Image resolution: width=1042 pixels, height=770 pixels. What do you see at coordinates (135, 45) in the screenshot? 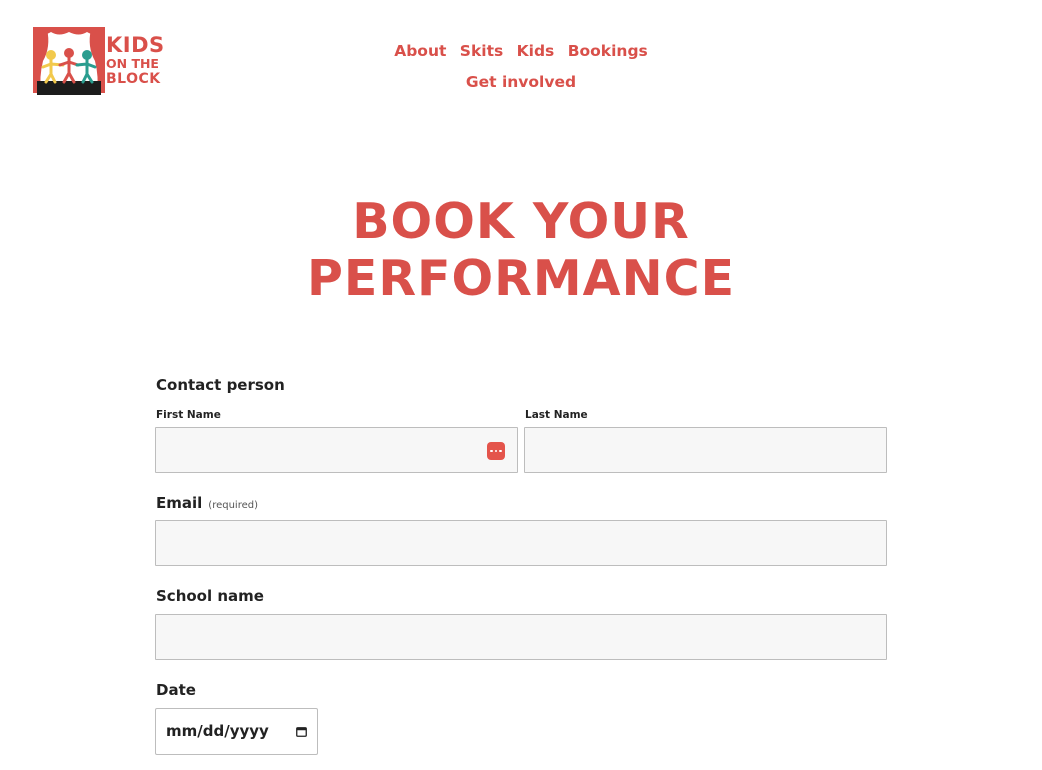
I see `logo-line-1: KIDS` at bounding box center [135, 45].